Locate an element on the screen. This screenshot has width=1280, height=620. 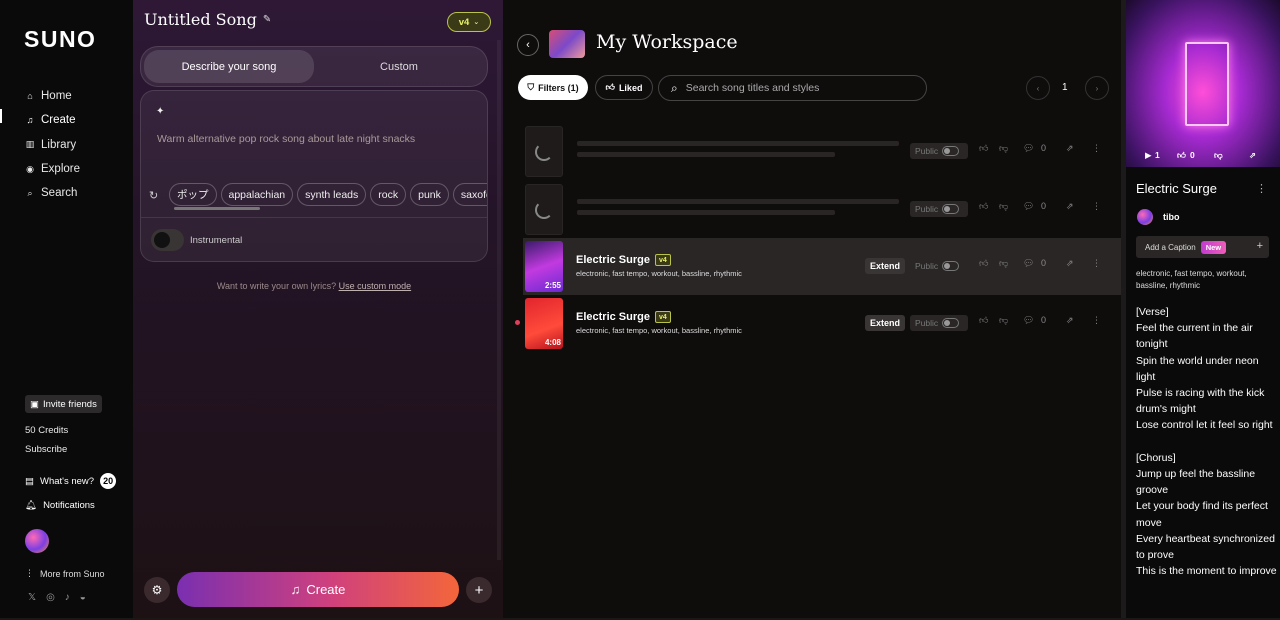
chips-scroll-thumb is located at coordinates (217, 208).